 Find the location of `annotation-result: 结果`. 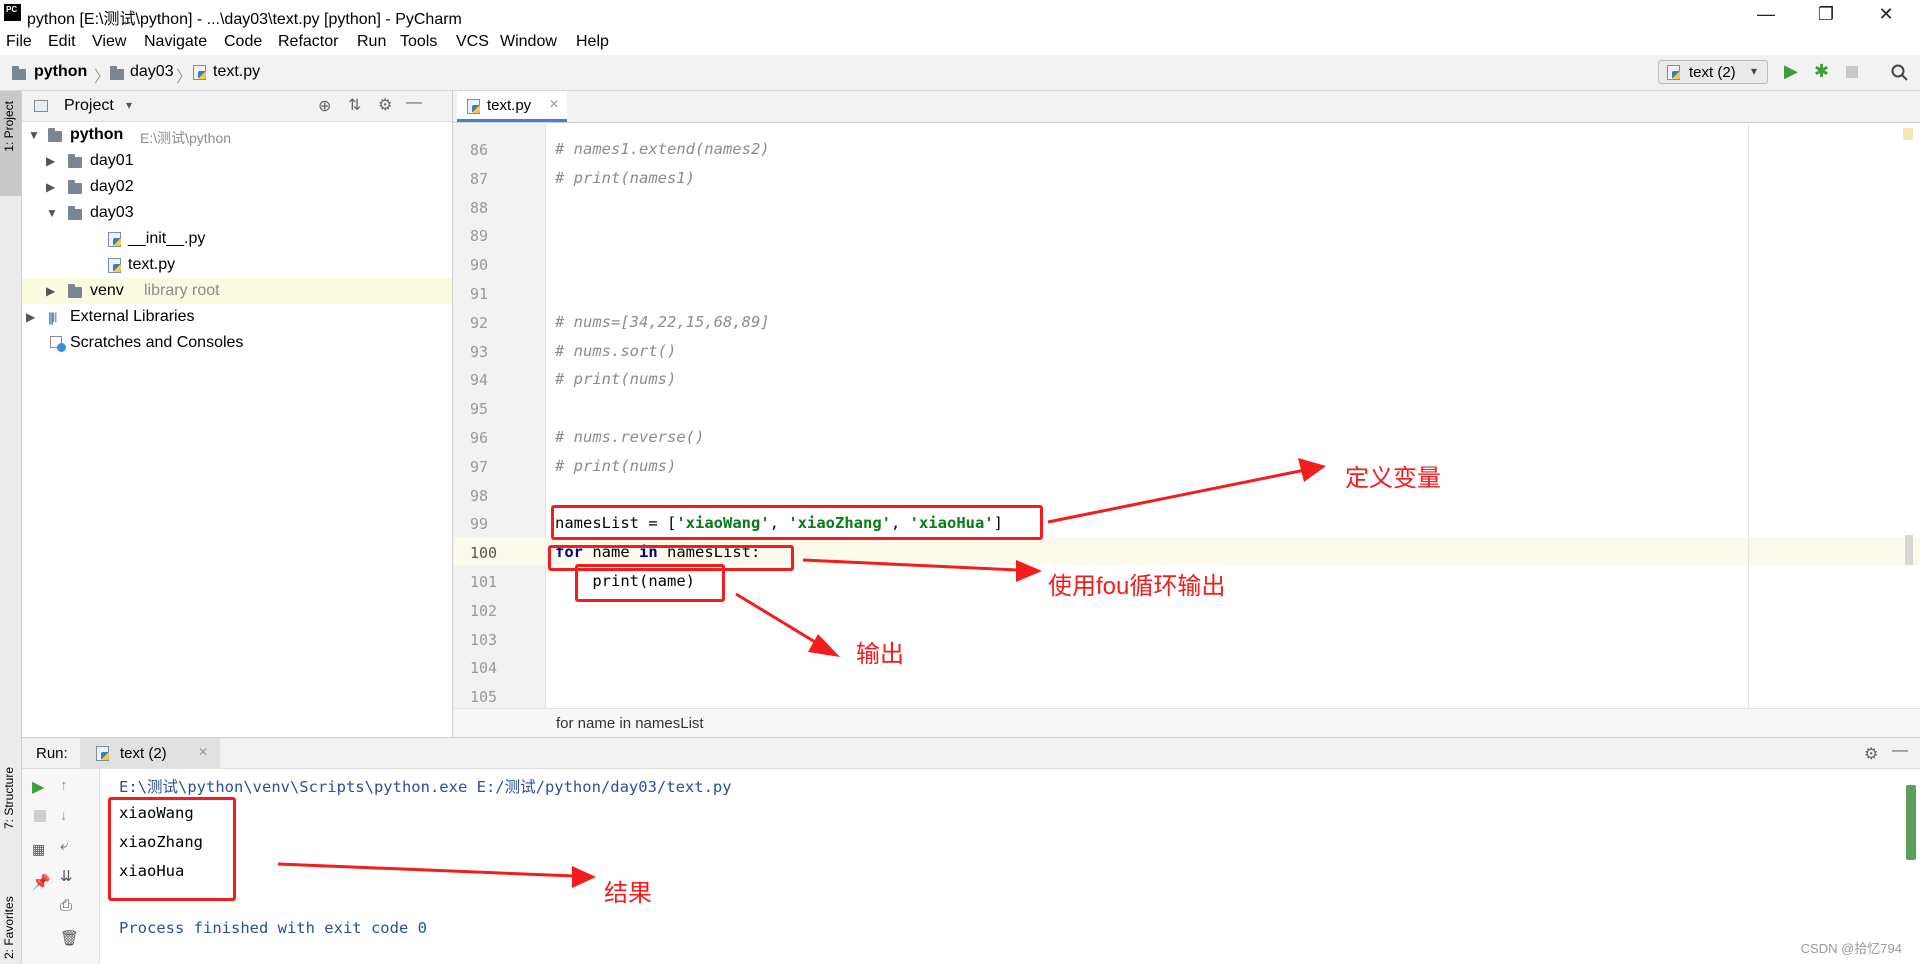

annotation-result: 结果 is located at coordinates (628, 893).